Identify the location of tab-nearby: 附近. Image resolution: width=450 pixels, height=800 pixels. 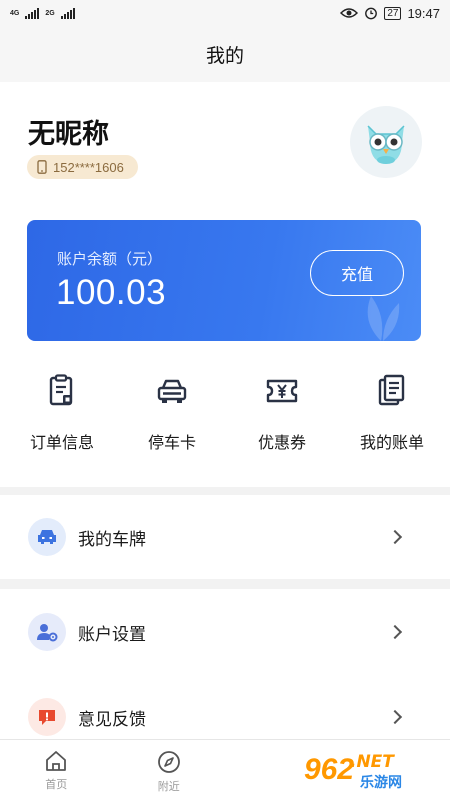
(169, 770).